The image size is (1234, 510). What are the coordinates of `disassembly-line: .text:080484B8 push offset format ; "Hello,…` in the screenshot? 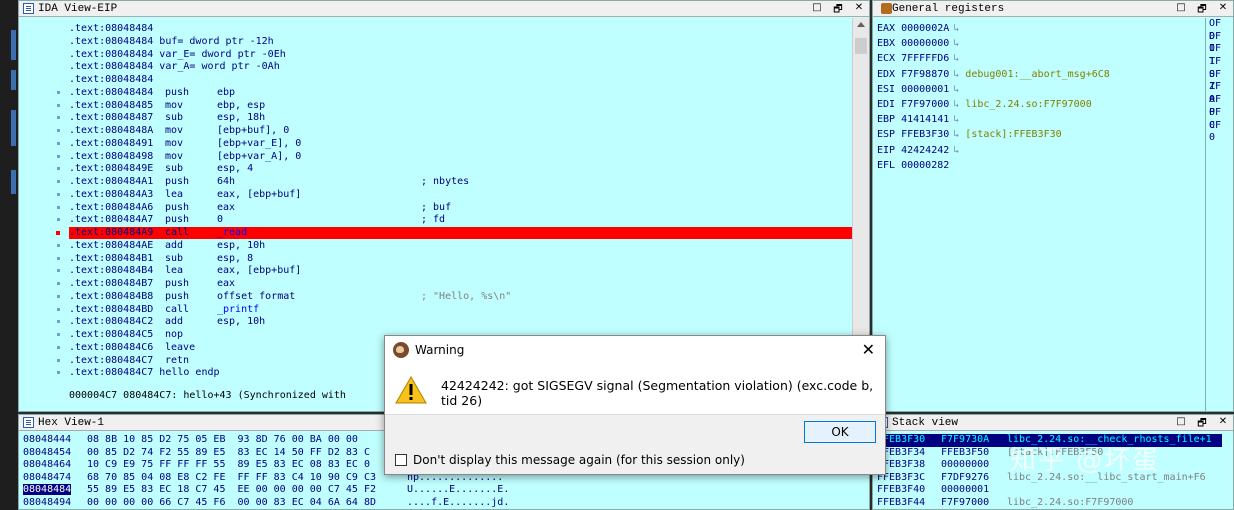 It's located at (290, 297).